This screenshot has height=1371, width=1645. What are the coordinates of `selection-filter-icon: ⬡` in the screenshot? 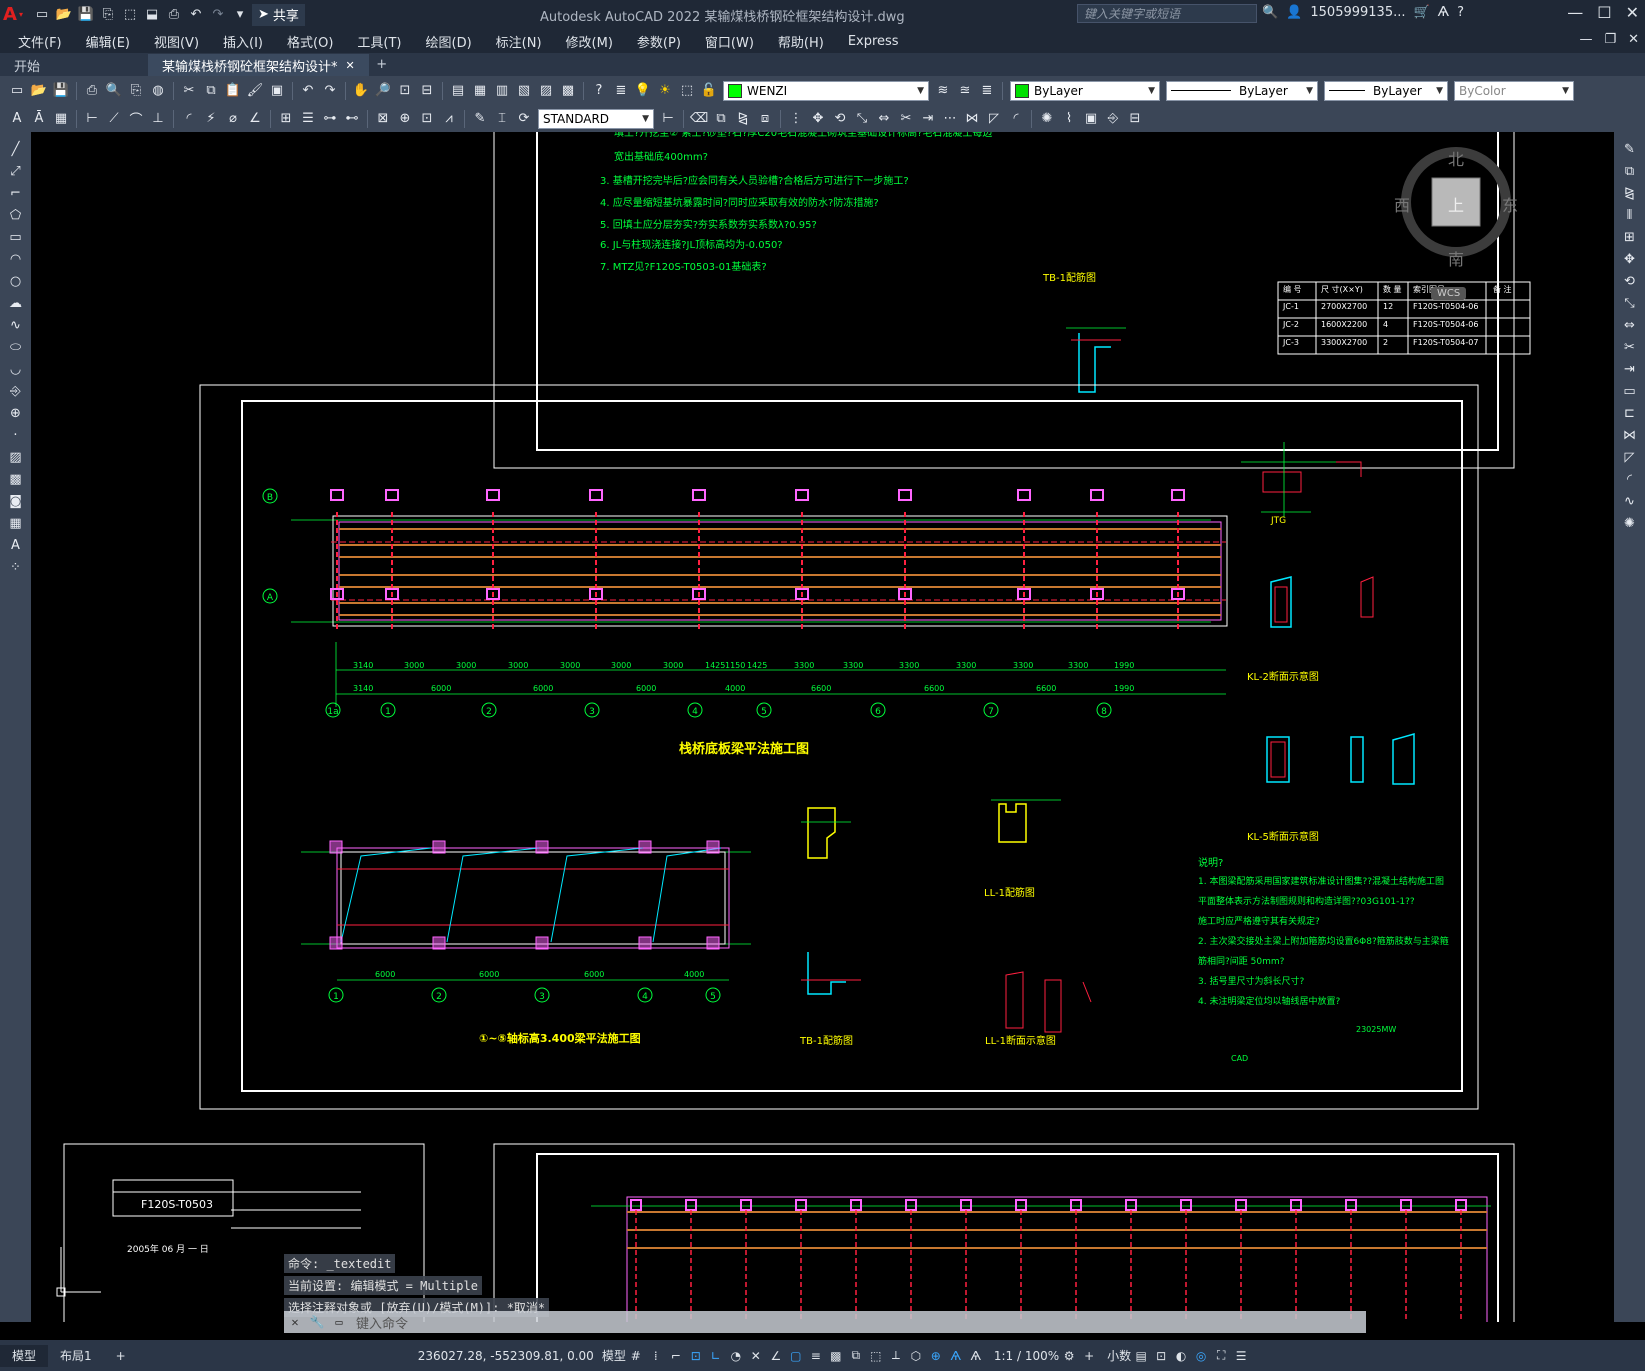 It's located at (916, 1356).